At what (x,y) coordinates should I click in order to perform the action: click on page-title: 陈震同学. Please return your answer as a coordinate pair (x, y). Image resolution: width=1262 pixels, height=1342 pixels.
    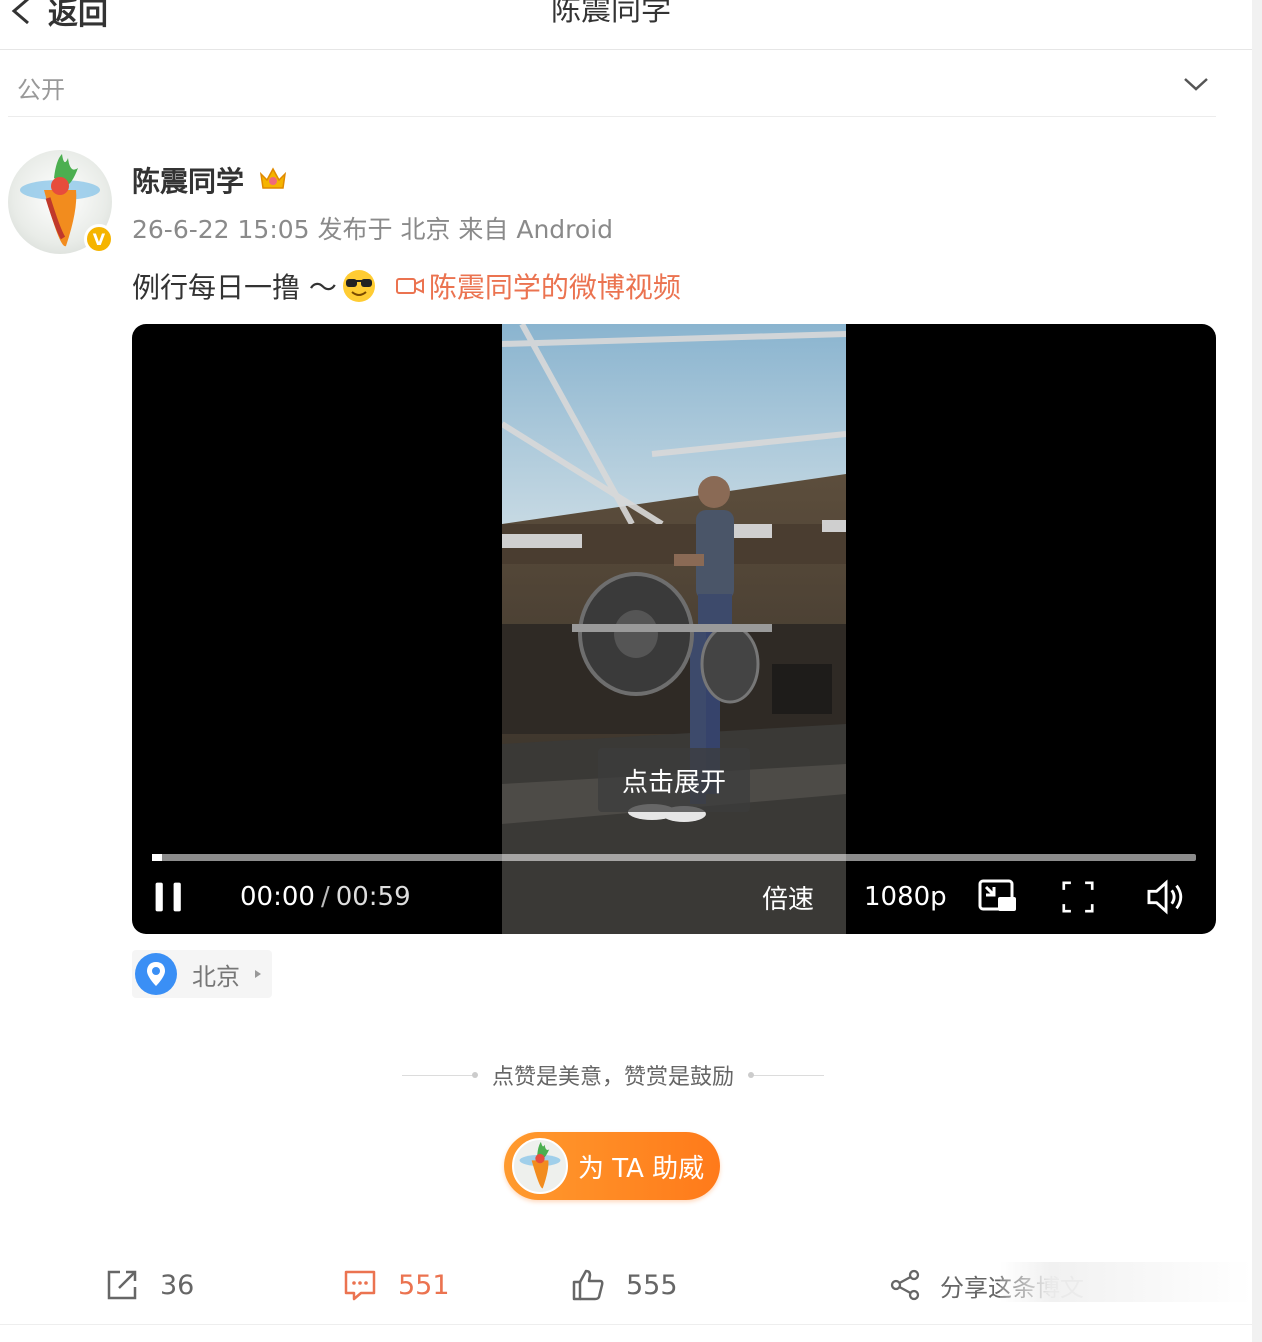
    Looking at the image, I should click on (611, 14).